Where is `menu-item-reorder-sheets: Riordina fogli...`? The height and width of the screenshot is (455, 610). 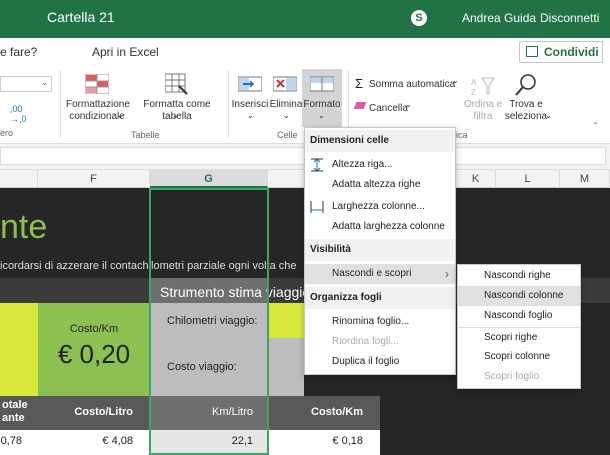 menu-item-reorder-sheets: Riordina fogli... is located at coordinates (365, 341).